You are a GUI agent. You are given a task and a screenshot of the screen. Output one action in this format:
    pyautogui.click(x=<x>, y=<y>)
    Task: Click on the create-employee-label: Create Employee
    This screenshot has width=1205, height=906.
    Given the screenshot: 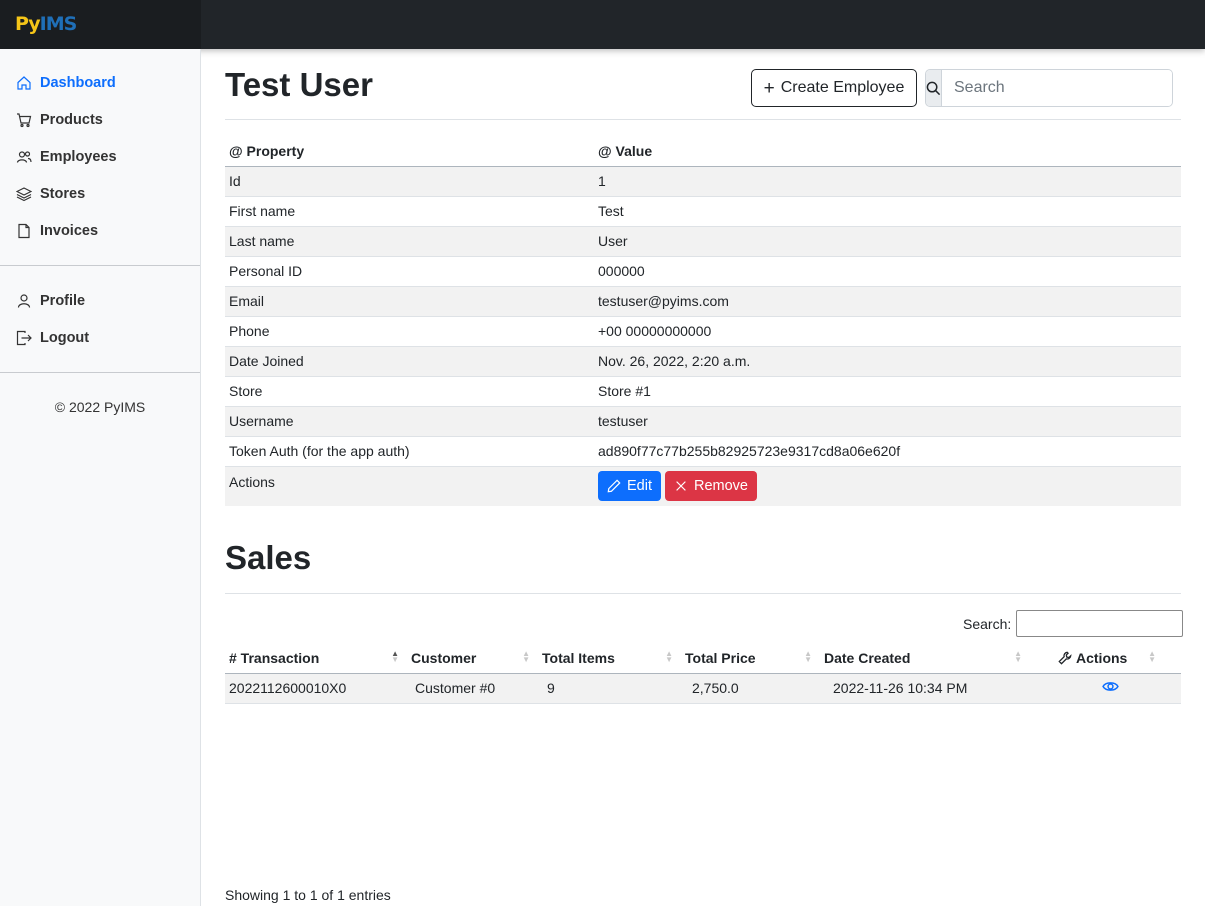 What is the action you would take?
    pyautogui.click(x=842, y=87)
    